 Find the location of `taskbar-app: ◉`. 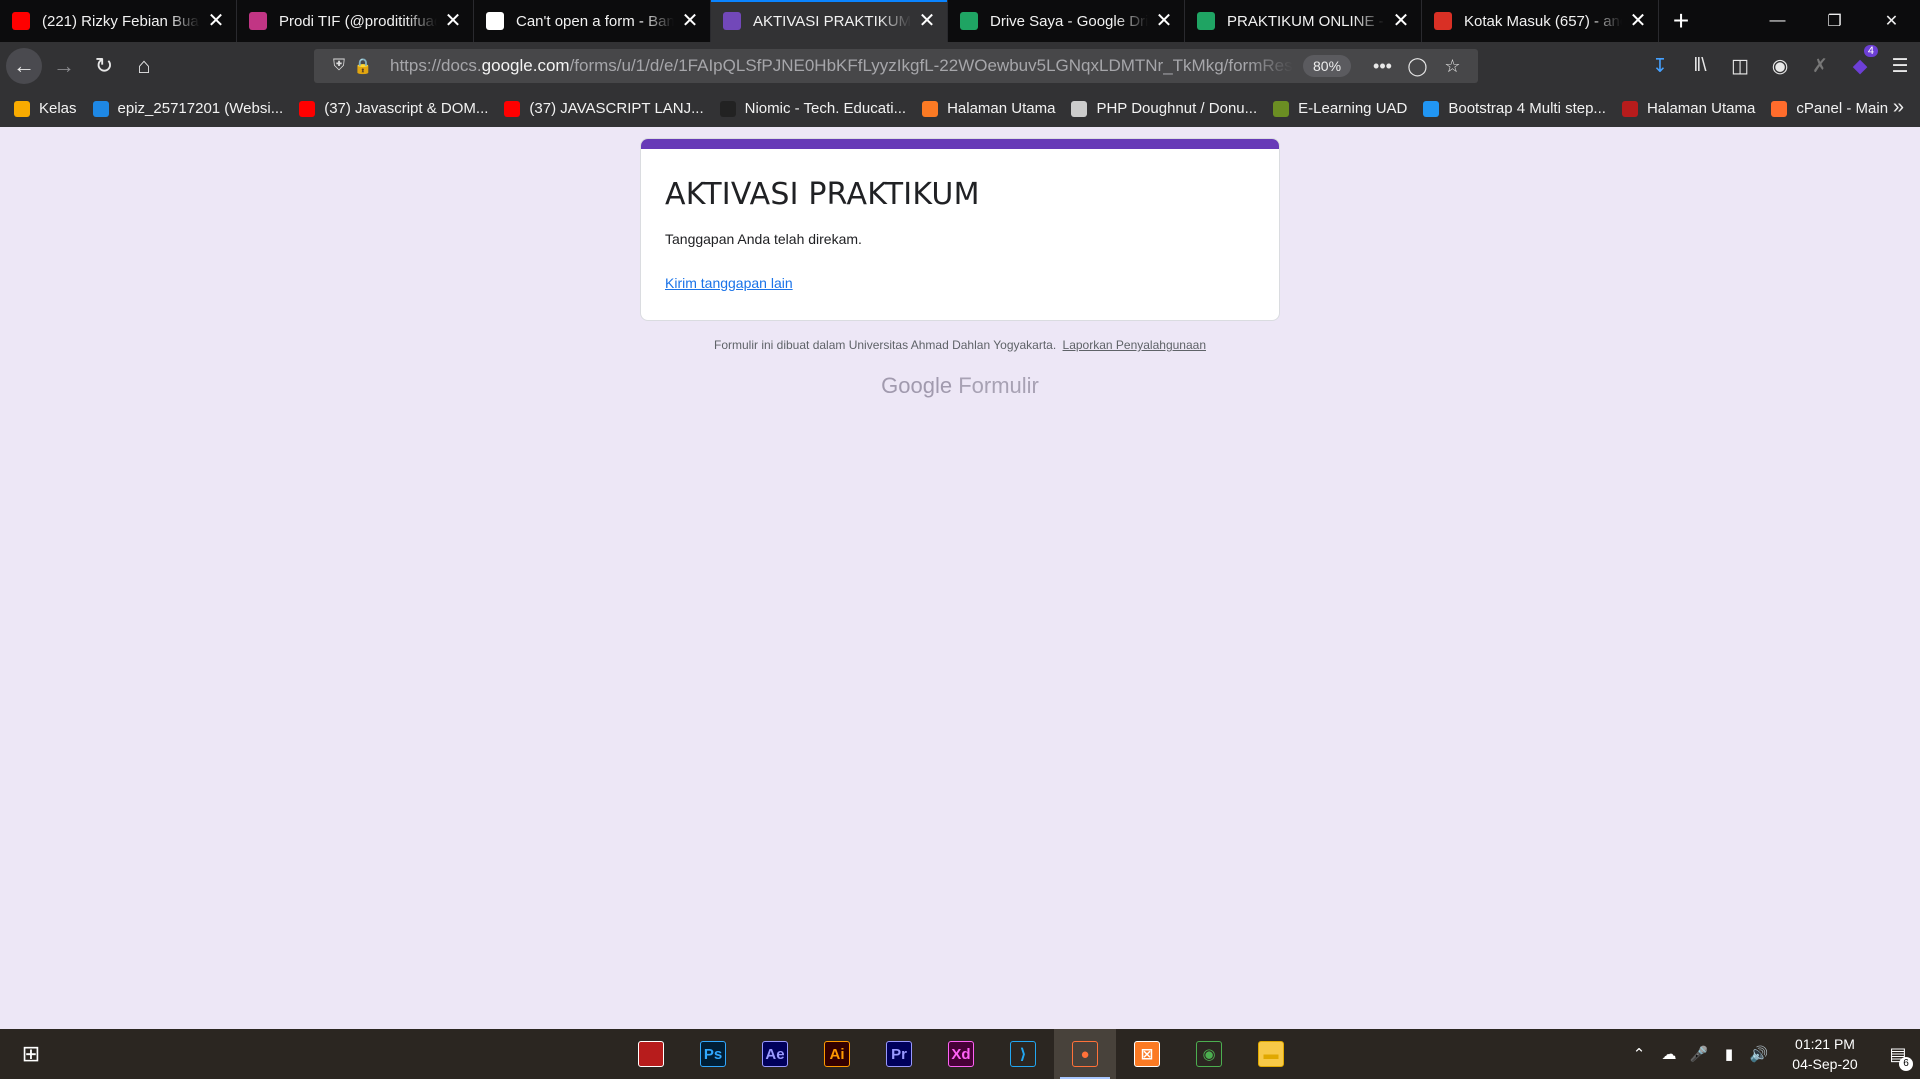

taskbar-app: ◉ is located at coordinates (1209, 1054).